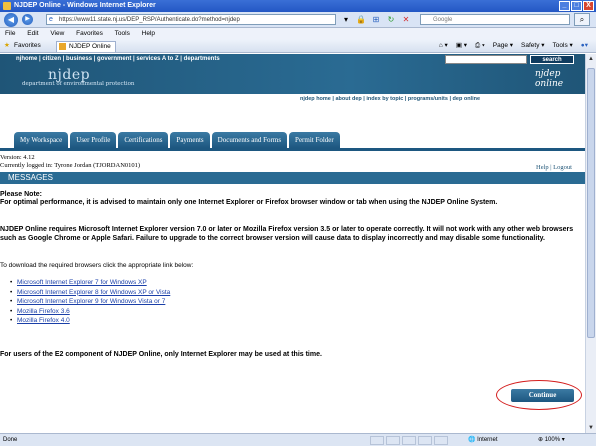  I want to click on browser-search-input: Google, so click(495, 19).